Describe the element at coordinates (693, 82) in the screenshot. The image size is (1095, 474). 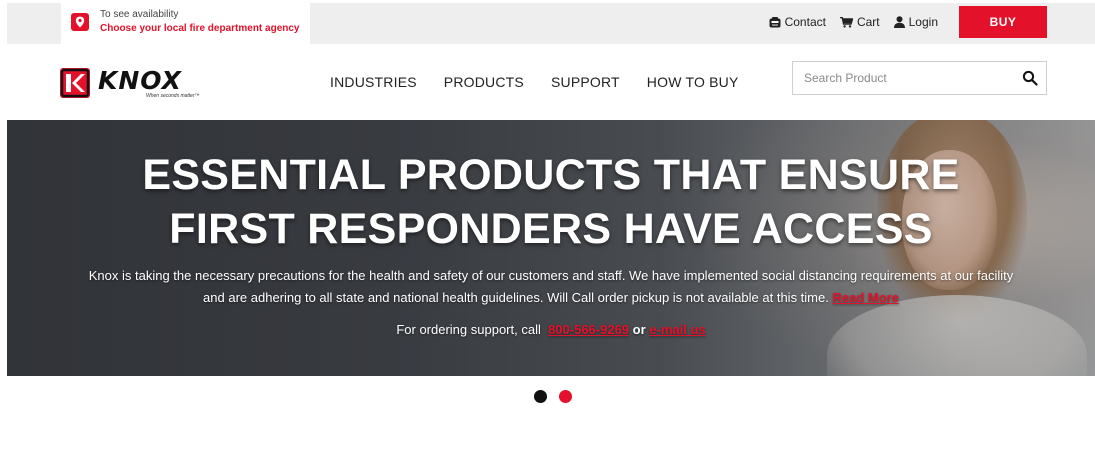
I see `nav-how-to-buy: HOW TO BUY` at that location.